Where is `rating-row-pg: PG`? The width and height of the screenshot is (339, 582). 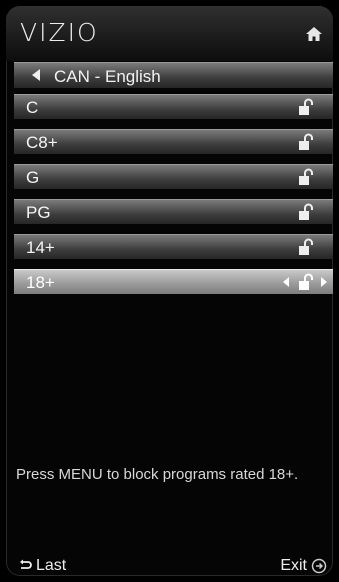
rating-row-pg: PG is located at coordinates (173, 211).